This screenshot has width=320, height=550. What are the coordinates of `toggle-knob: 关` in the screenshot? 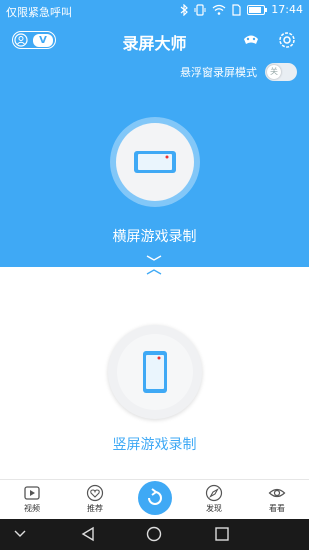 It's located at (274, 72).